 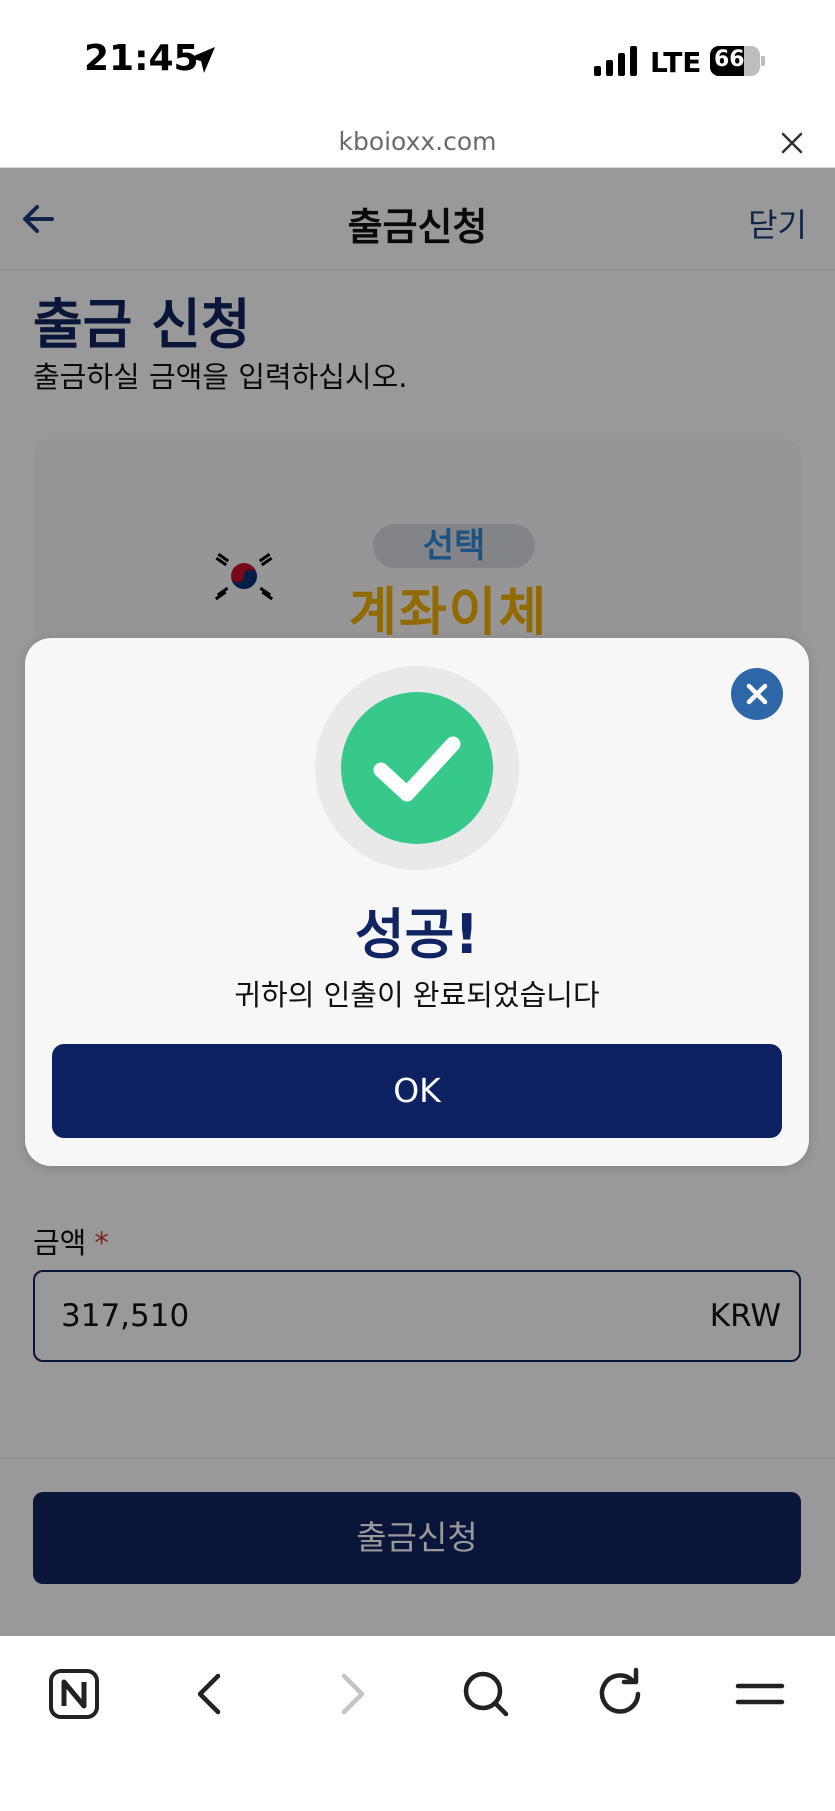 What do you see at coordinates (417, 934) in the screenshot?
I see `modal-title: 성공!` at bounding box center [417, 934].